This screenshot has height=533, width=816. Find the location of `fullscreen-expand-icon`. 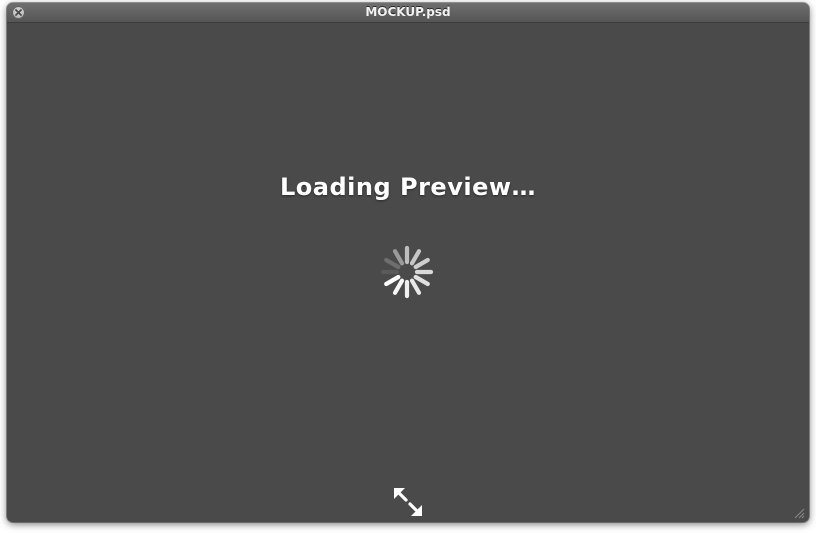

fullscreen-expand-icon is located at coordinates (408, 502).